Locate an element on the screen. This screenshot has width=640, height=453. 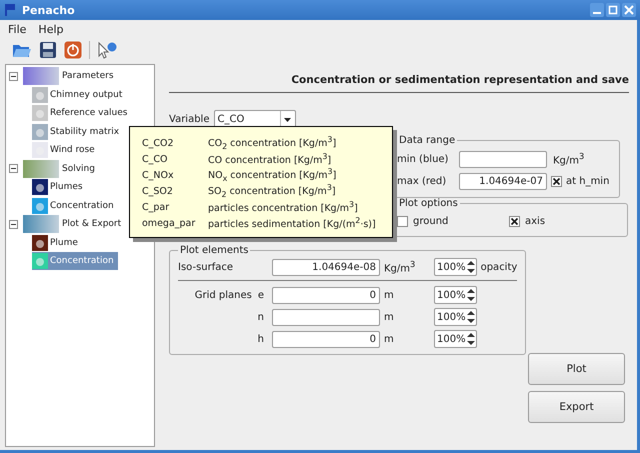
tree-item: Reference values is located at coordinates (82, 113).